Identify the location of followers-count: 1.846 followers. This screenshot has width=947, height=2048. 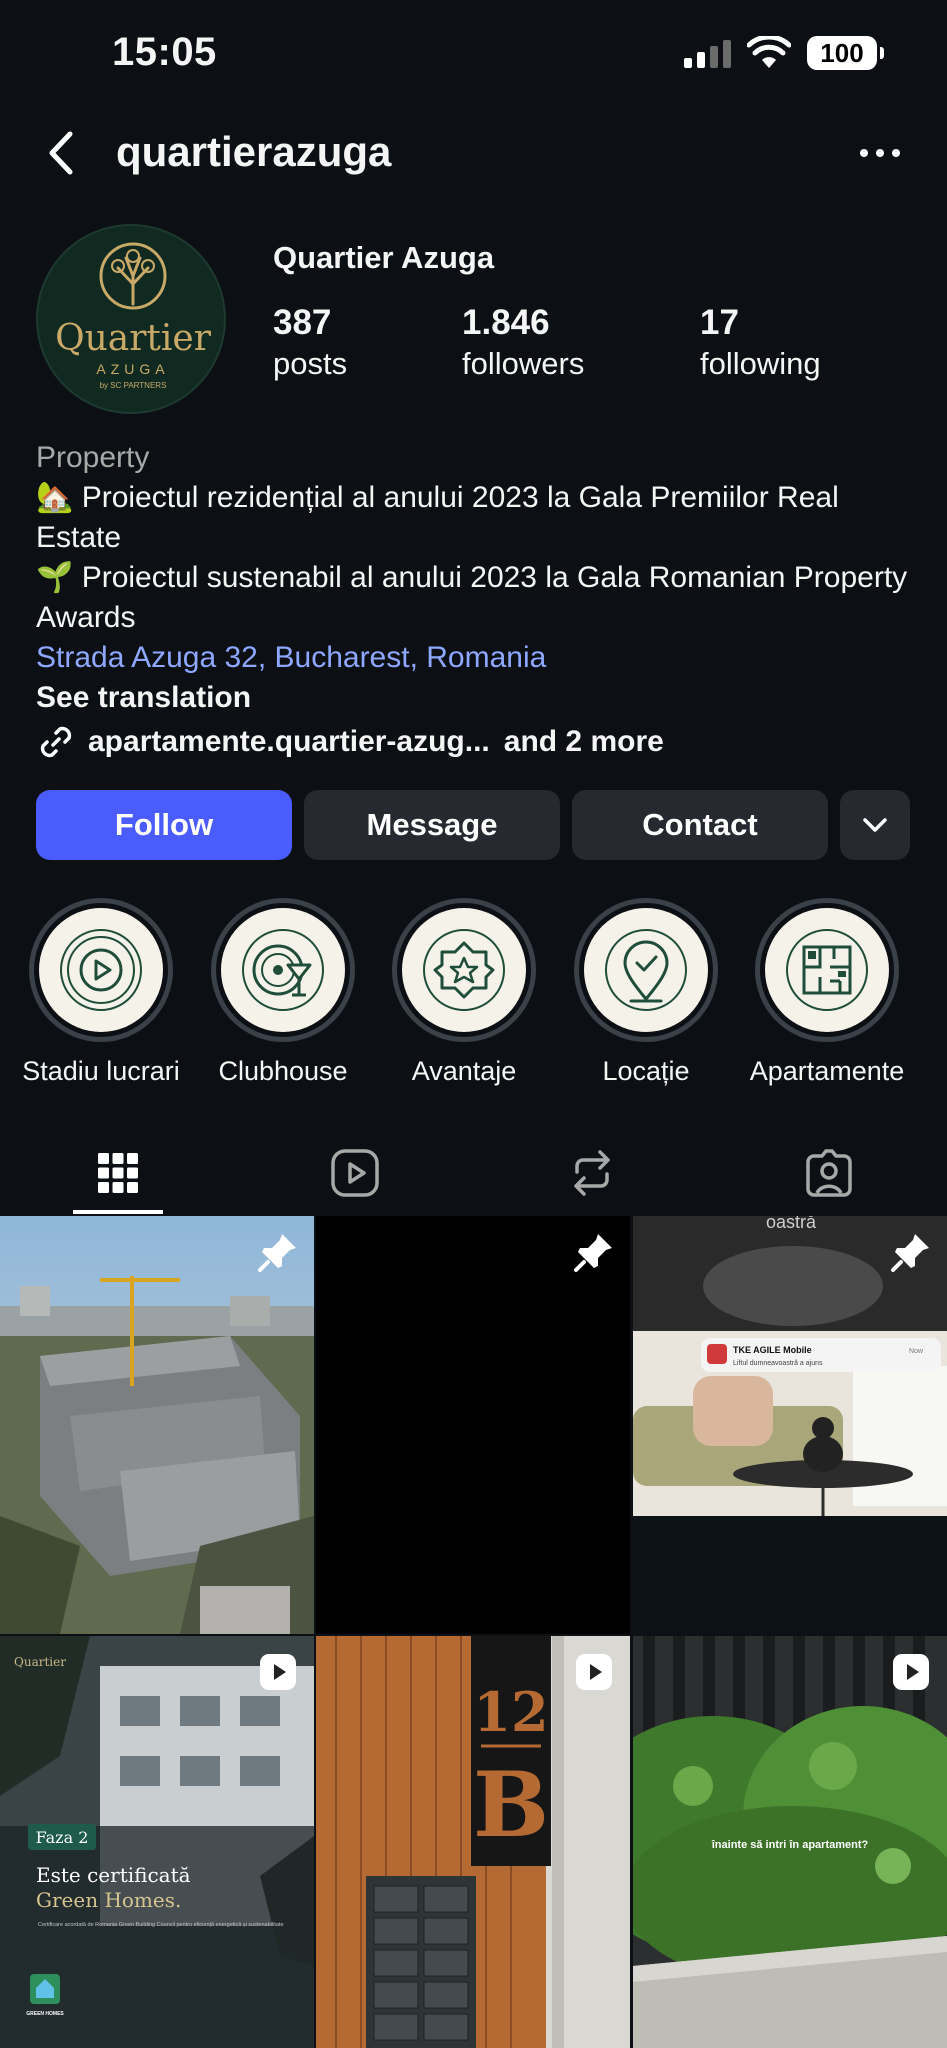
(523, 344).